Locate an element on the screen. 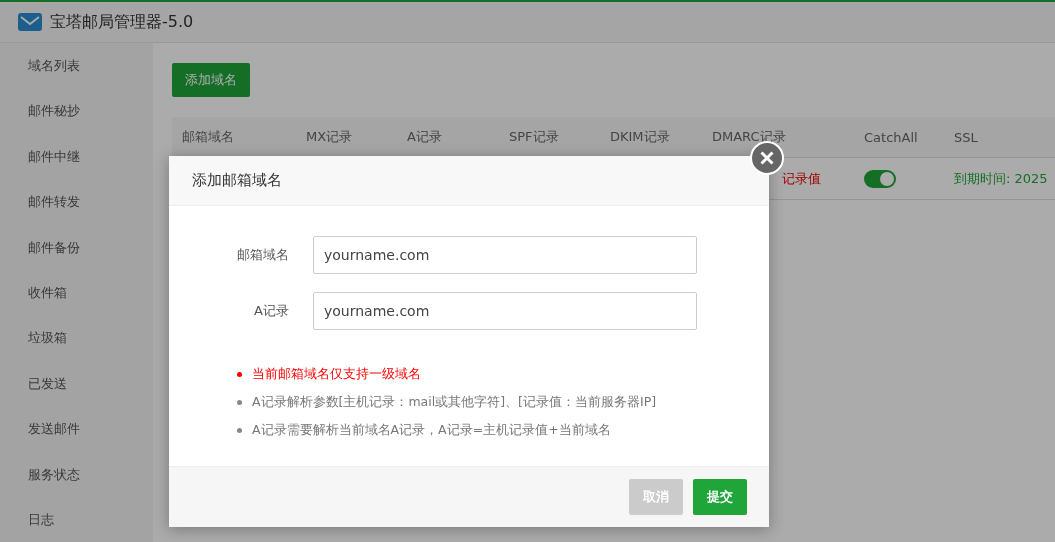 This screenshot has width=1055, height=542. column-header: A记录 is located at coordinates (448, 137).